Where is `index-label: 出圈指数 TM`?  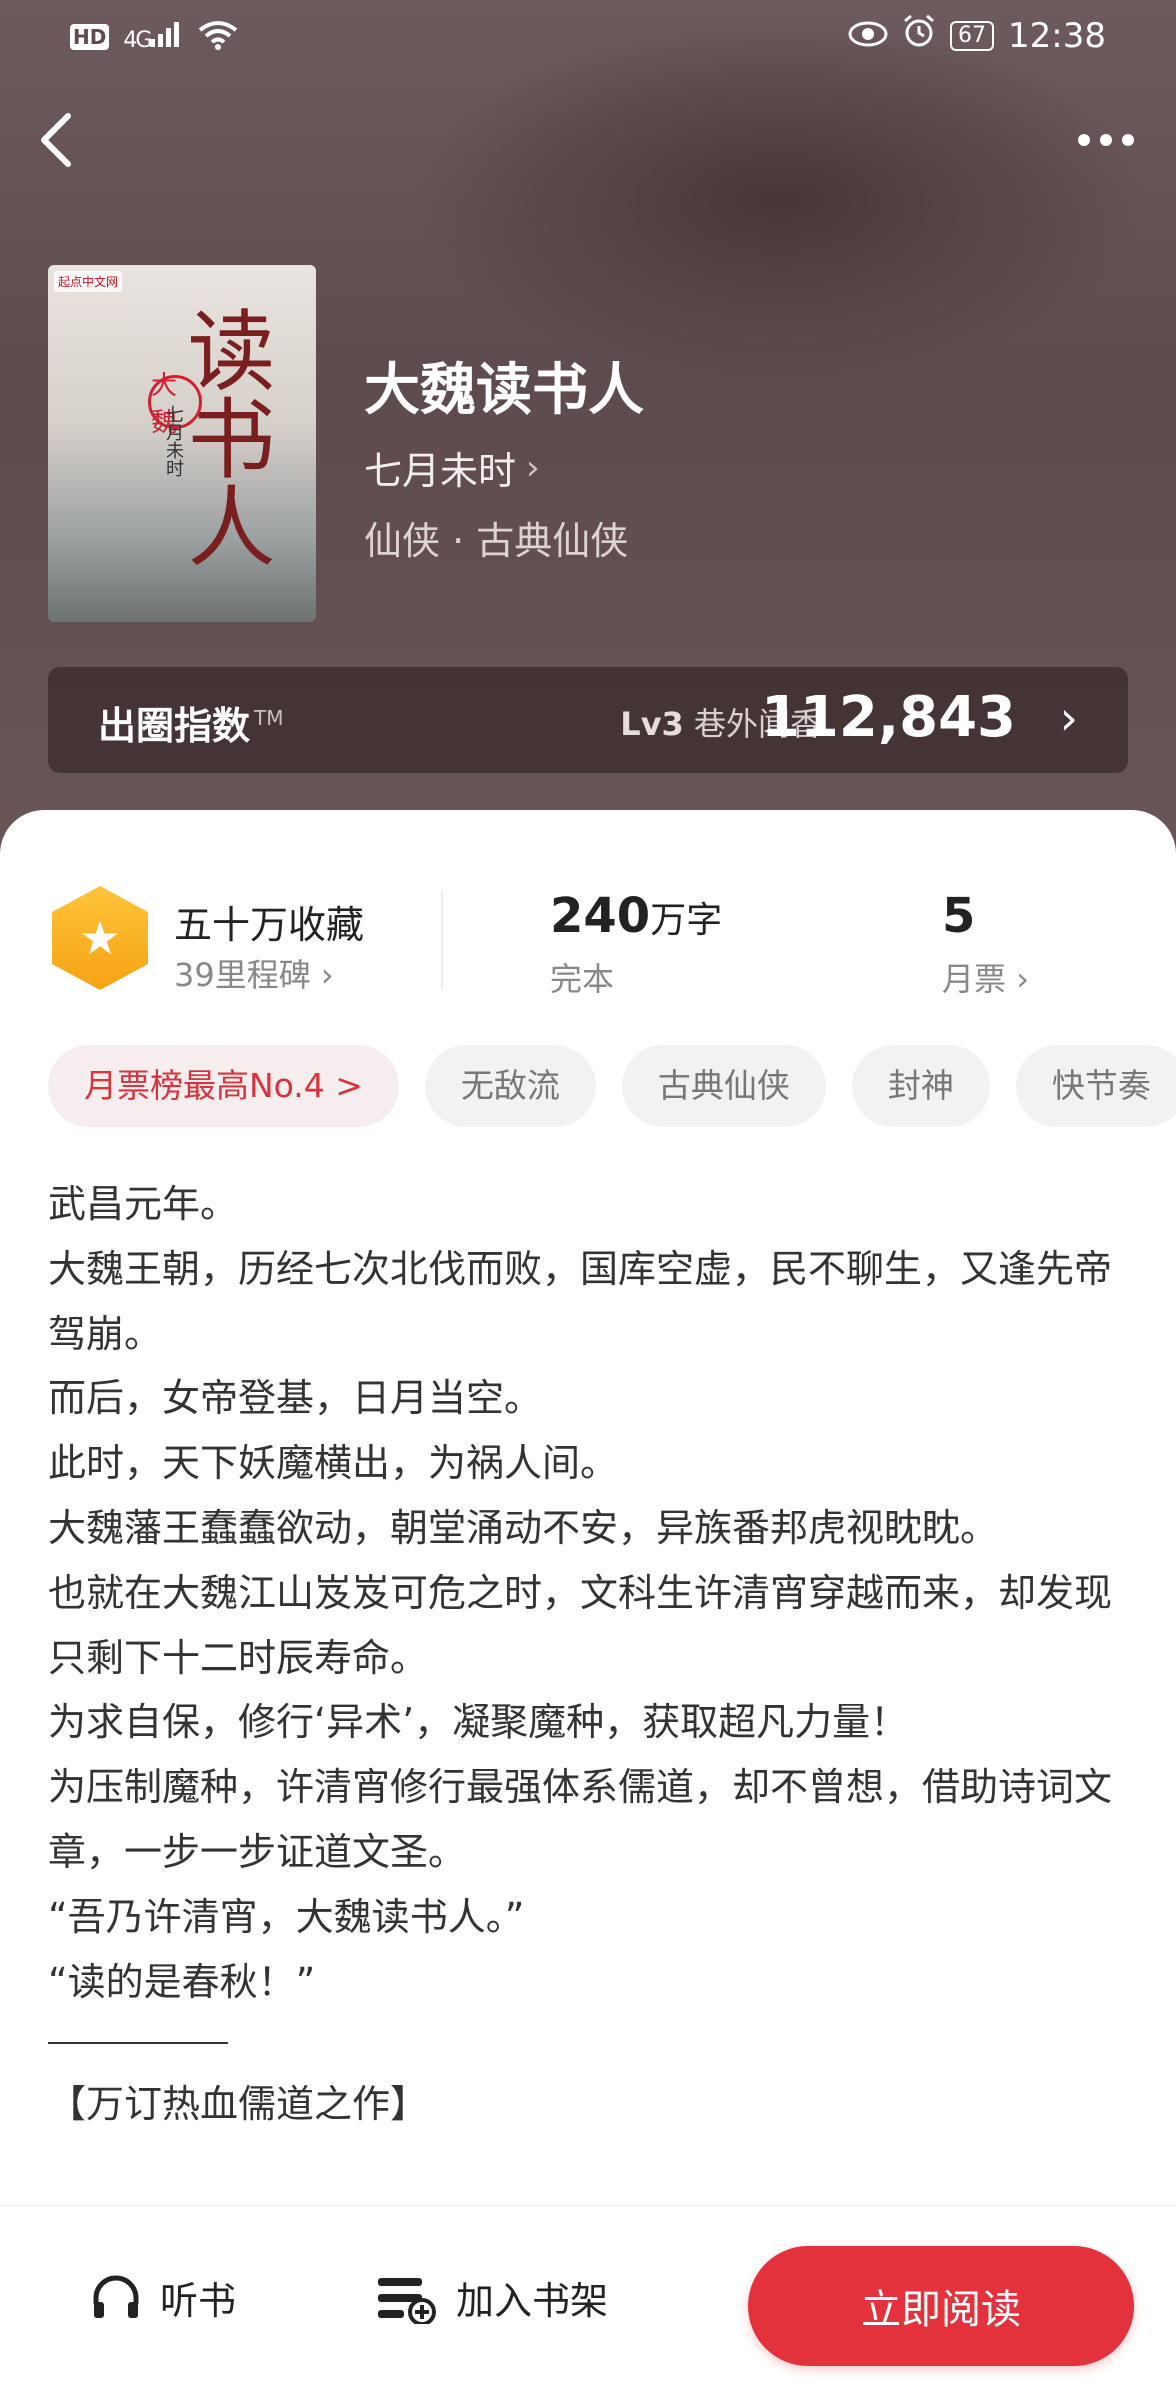 index-label: 出圈指数 TM is located at coordinates (191, 722).